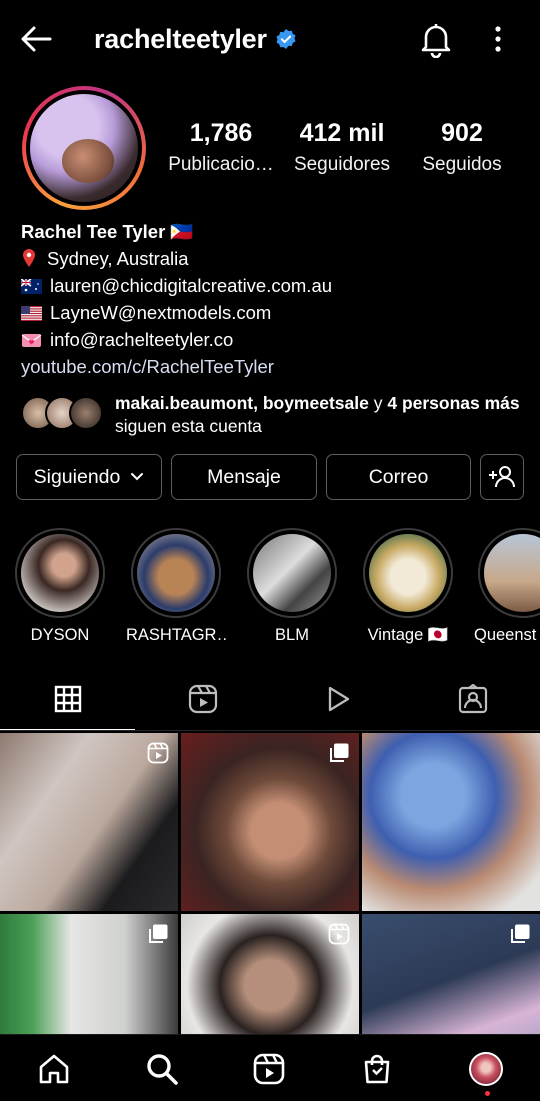 This screenshot has width=540, height=1101. I want to click on mutual-usernames: makai.beaumont, boymeetsale, so click(242, 403).